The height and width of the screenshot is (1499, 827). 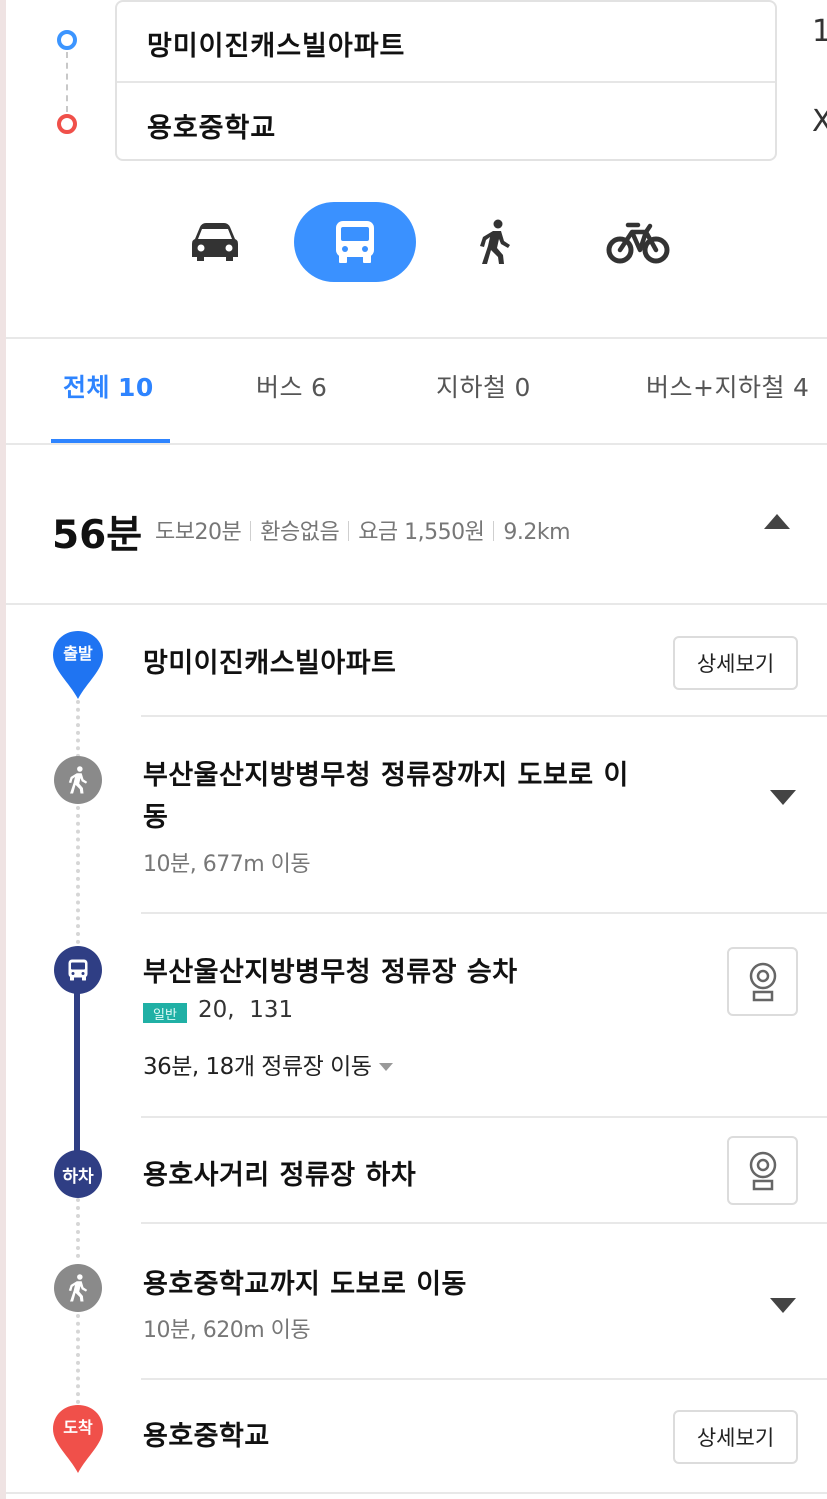 I want to click on destination-dot-icon, so click(x=67, y=124).